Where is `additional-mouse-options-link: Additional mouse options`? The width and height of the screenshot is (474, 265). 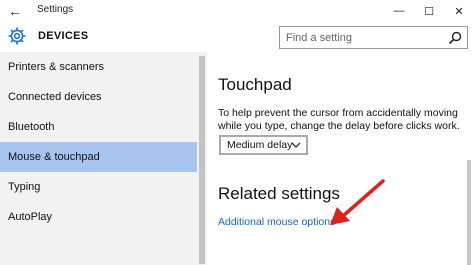
additional-mouse-options-link: Additional mouse options is located at coordinates (276, 222).